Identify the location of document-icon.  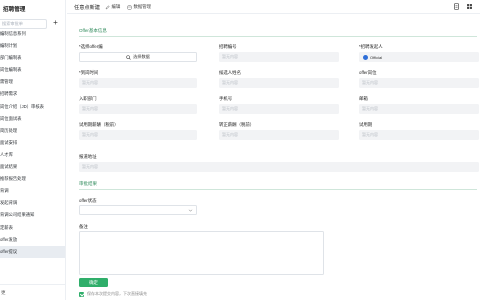
(456, 6).